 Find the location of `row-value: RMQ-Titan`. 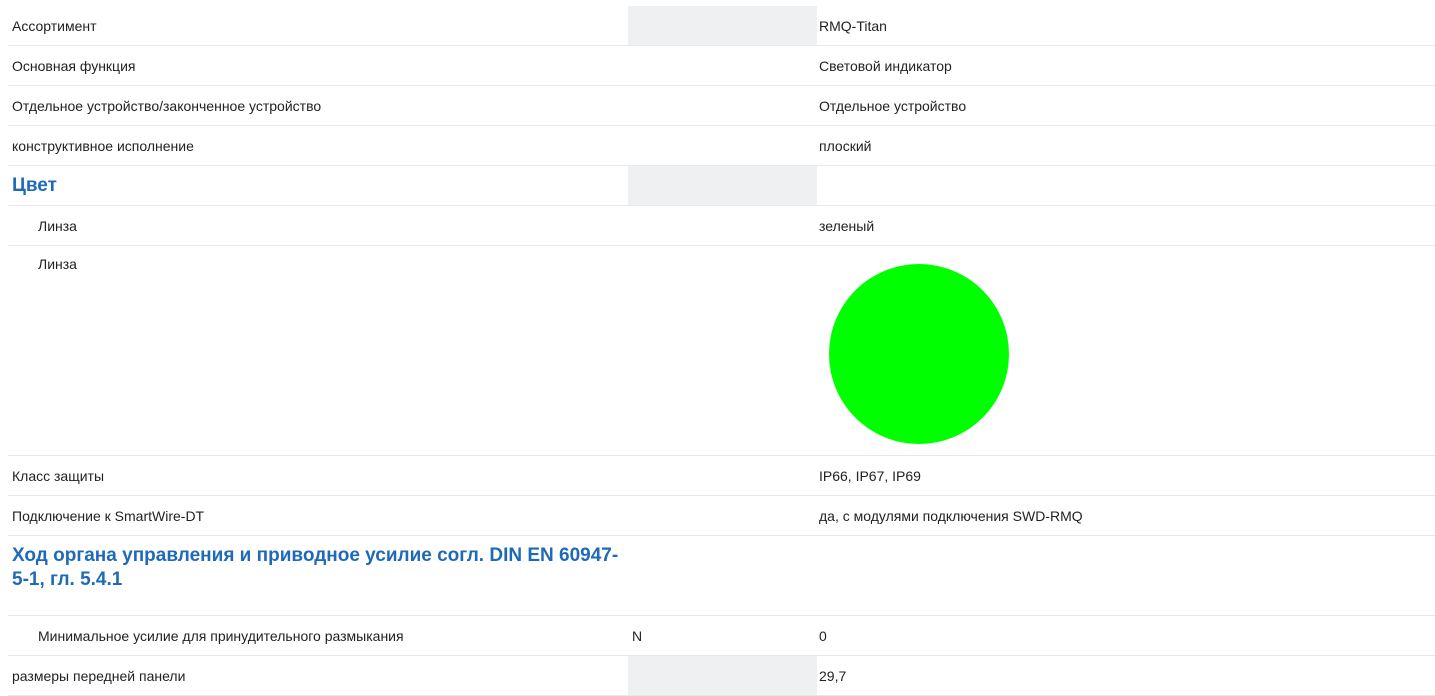

row-value: RMQ-Titan is located at coordinates (853, 25).